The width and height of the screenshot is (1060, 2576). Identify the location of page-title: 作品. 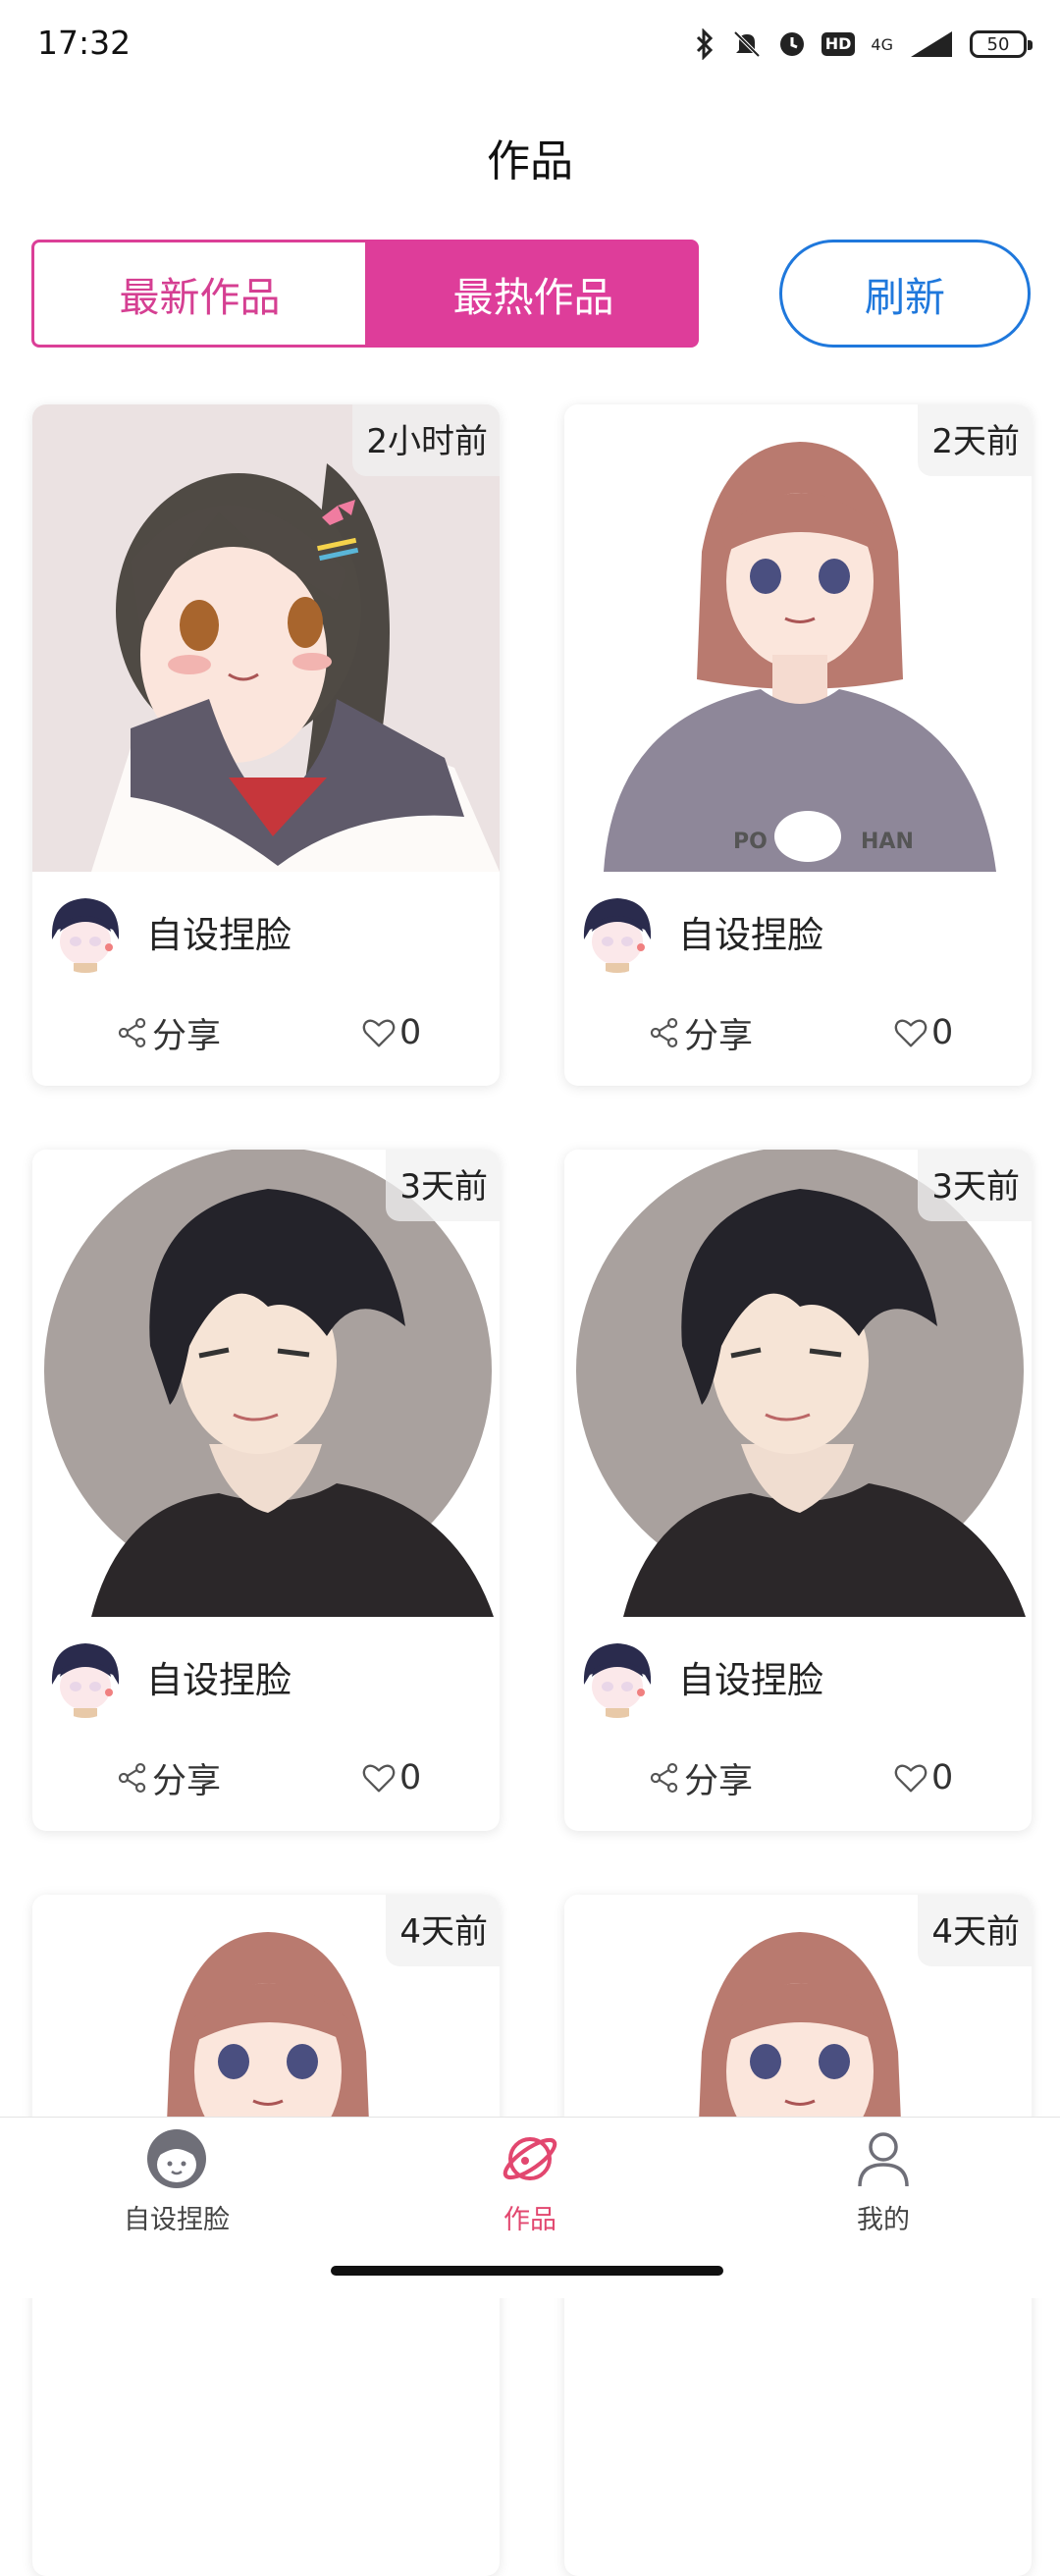
(530, 161).